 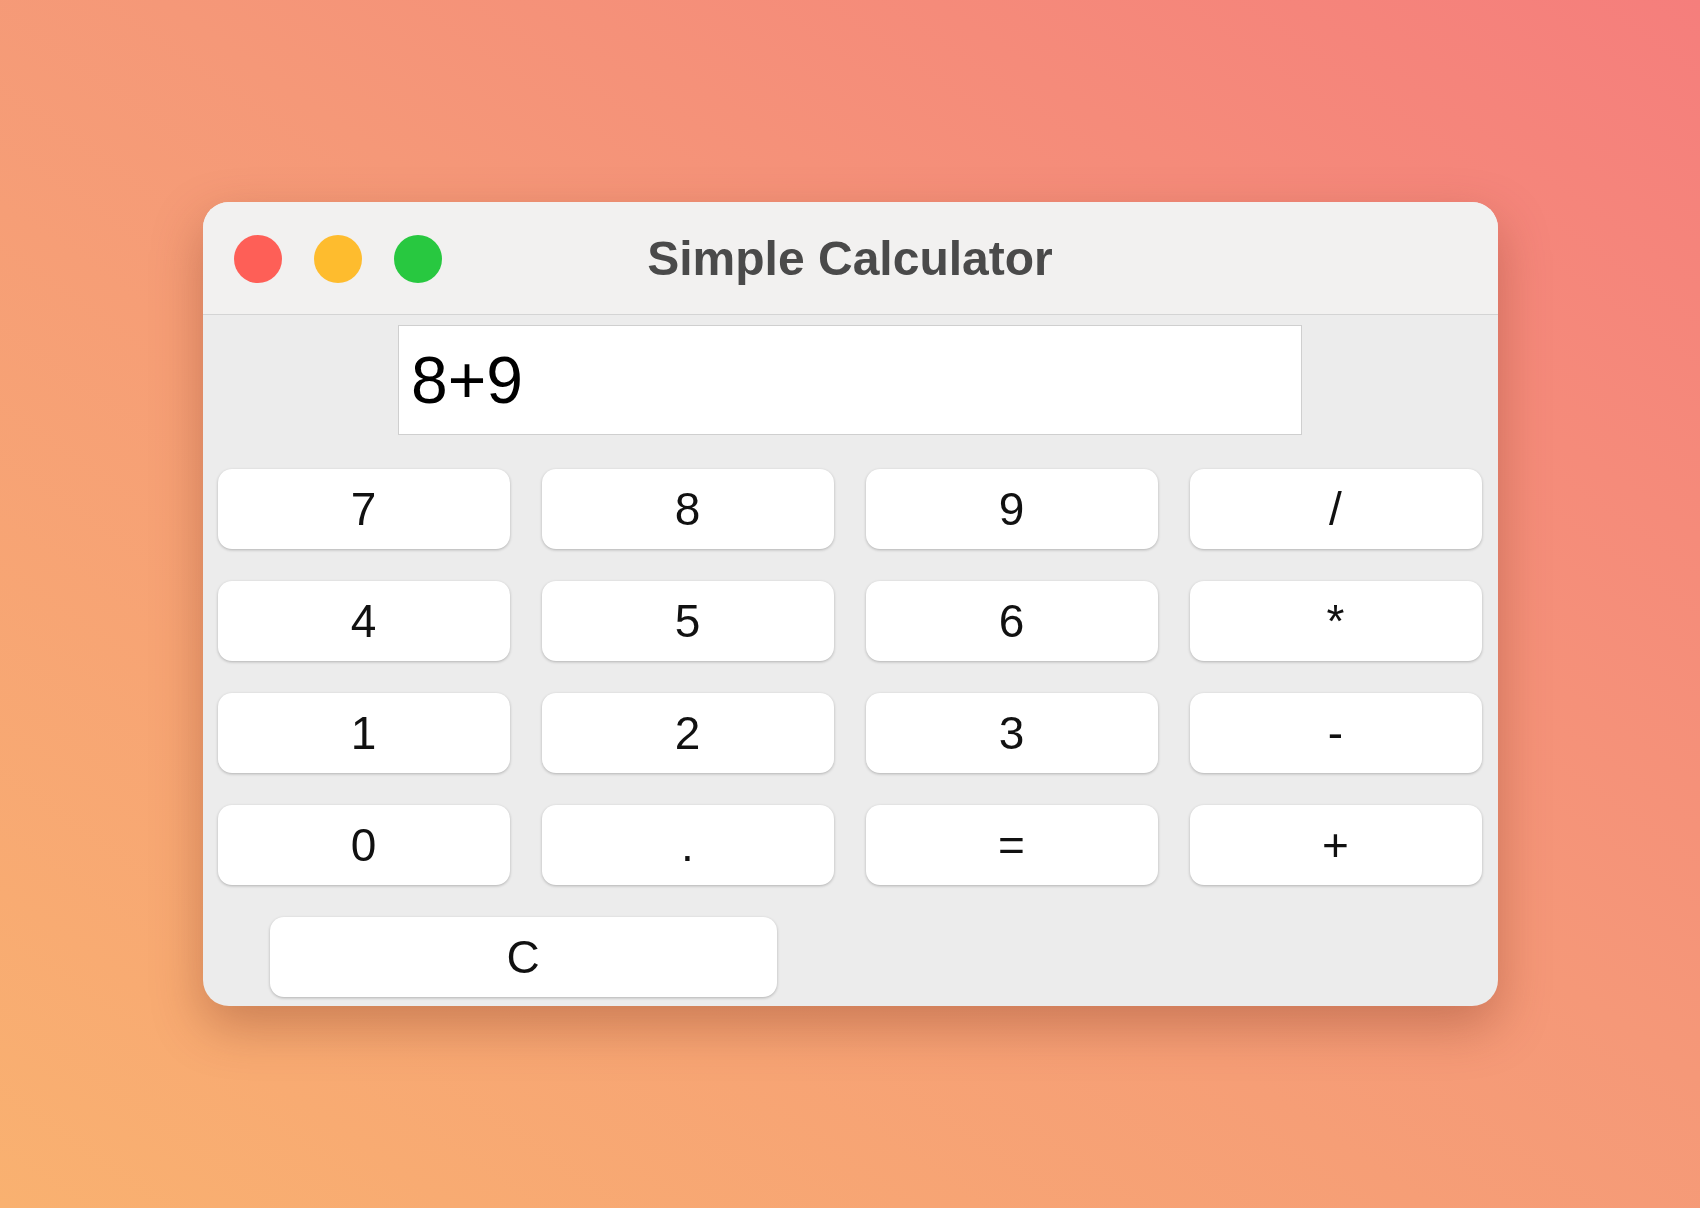 I want to click on clear-button: C, so click(x=523, y=957).